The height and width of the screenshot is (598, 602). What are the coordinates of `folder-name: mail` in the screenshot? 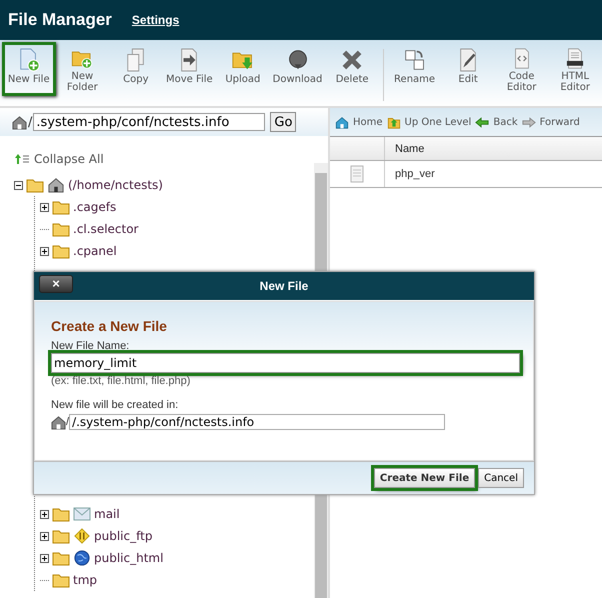 It's located at (107, 514).